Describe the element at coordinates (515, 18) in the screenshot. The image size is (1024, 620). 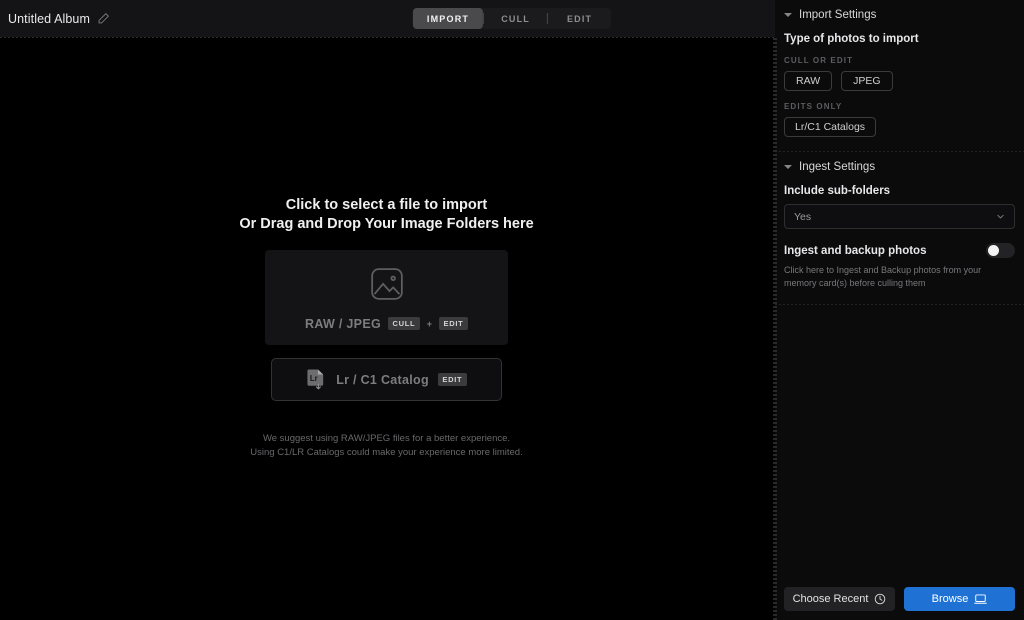
I see `tab-cull: CULL` at that location.